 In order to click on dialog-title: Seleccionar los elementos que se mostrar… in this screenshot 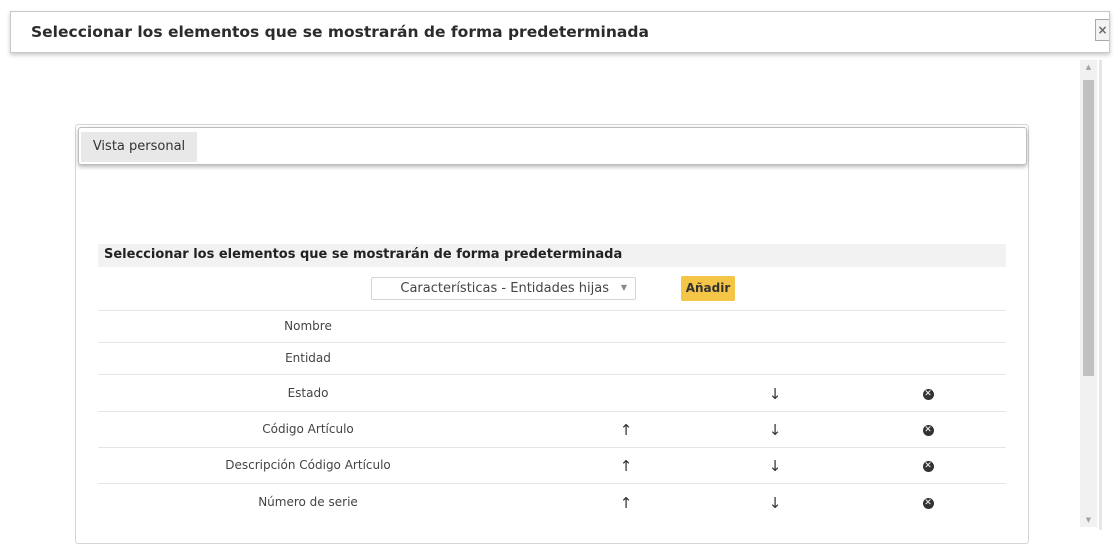, I will do `click(340, 32)`.